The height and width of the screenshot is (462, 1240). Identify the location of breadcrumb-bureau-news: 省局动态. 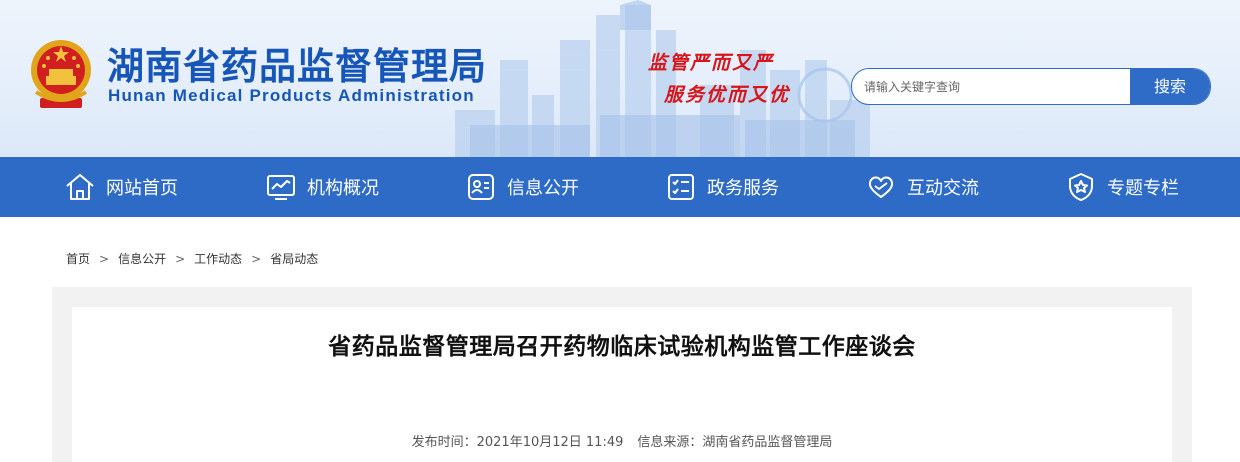
(294, 259).